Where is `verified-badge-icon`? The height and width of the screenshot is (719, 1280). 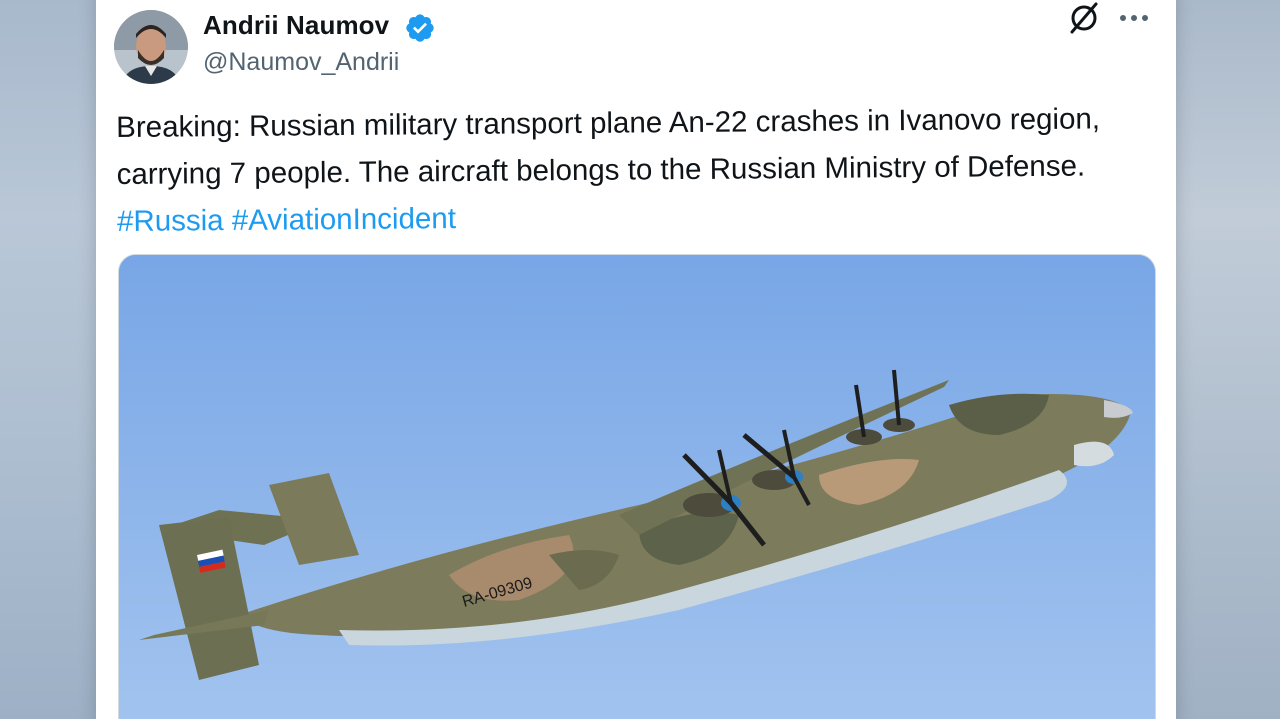 verified-badge-icon is located at coordinates (420, 28).